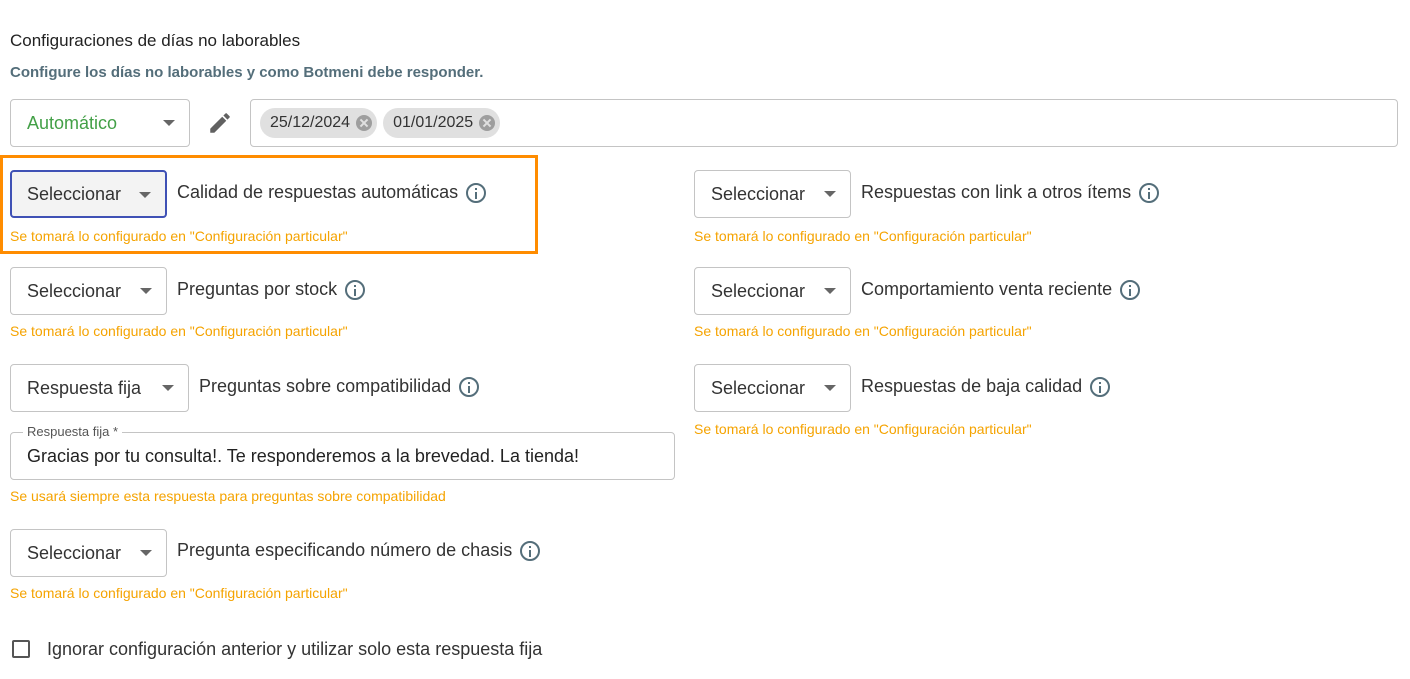  I want to click on chasis-label-text: Pregunta especificando número de chasis, so click(345, 550).